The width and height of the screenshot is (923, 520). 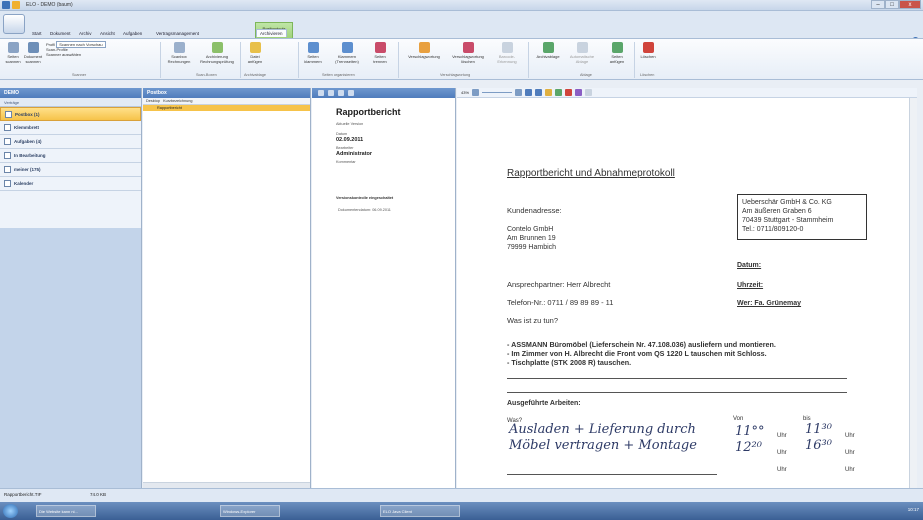 I want to click on telefon: Telefon-Nr.: 0711 / 89 89 89 - 11, so click(x=560, y=302).